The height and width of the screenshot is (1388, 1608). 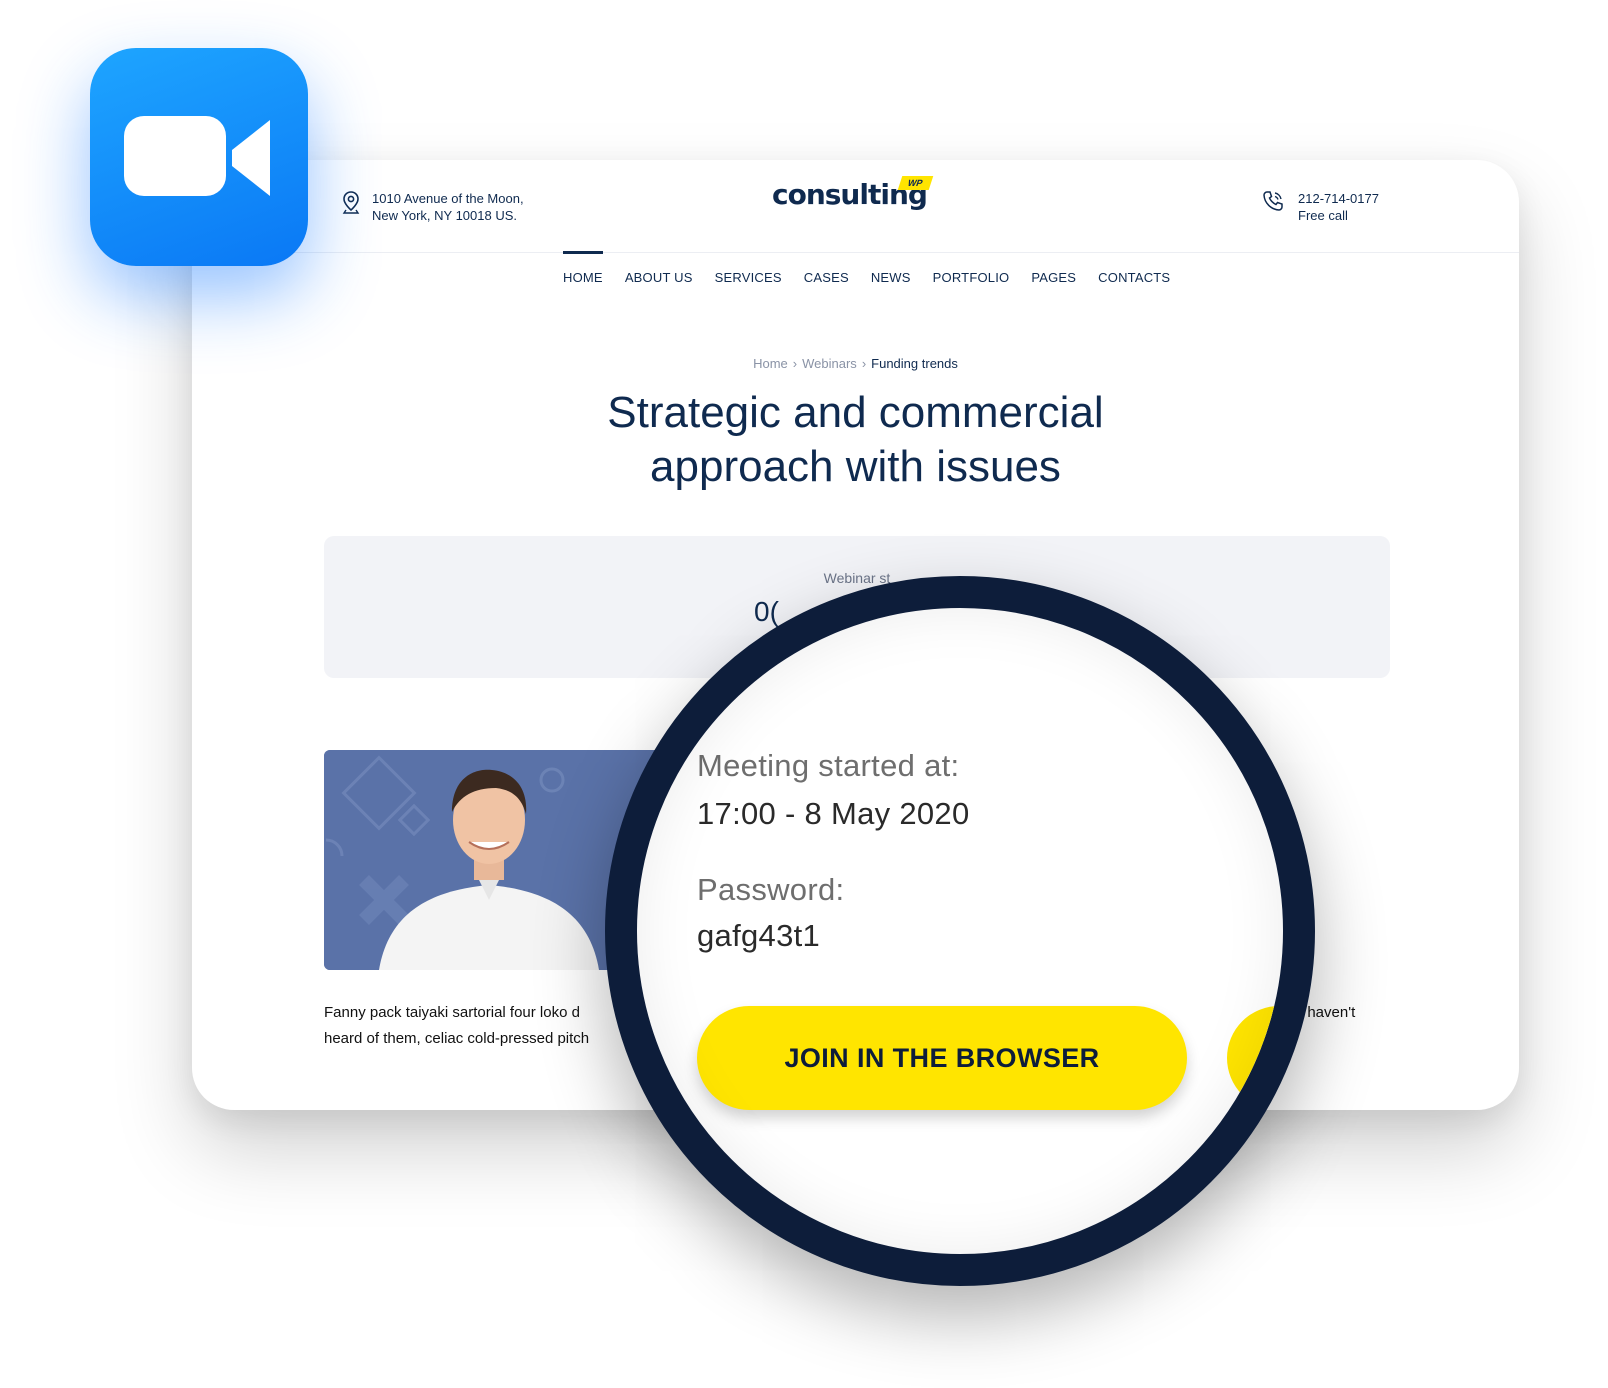 I want to click on breadcrumb: Home › Webinars › Funding trends, so click(x=855, y=363).